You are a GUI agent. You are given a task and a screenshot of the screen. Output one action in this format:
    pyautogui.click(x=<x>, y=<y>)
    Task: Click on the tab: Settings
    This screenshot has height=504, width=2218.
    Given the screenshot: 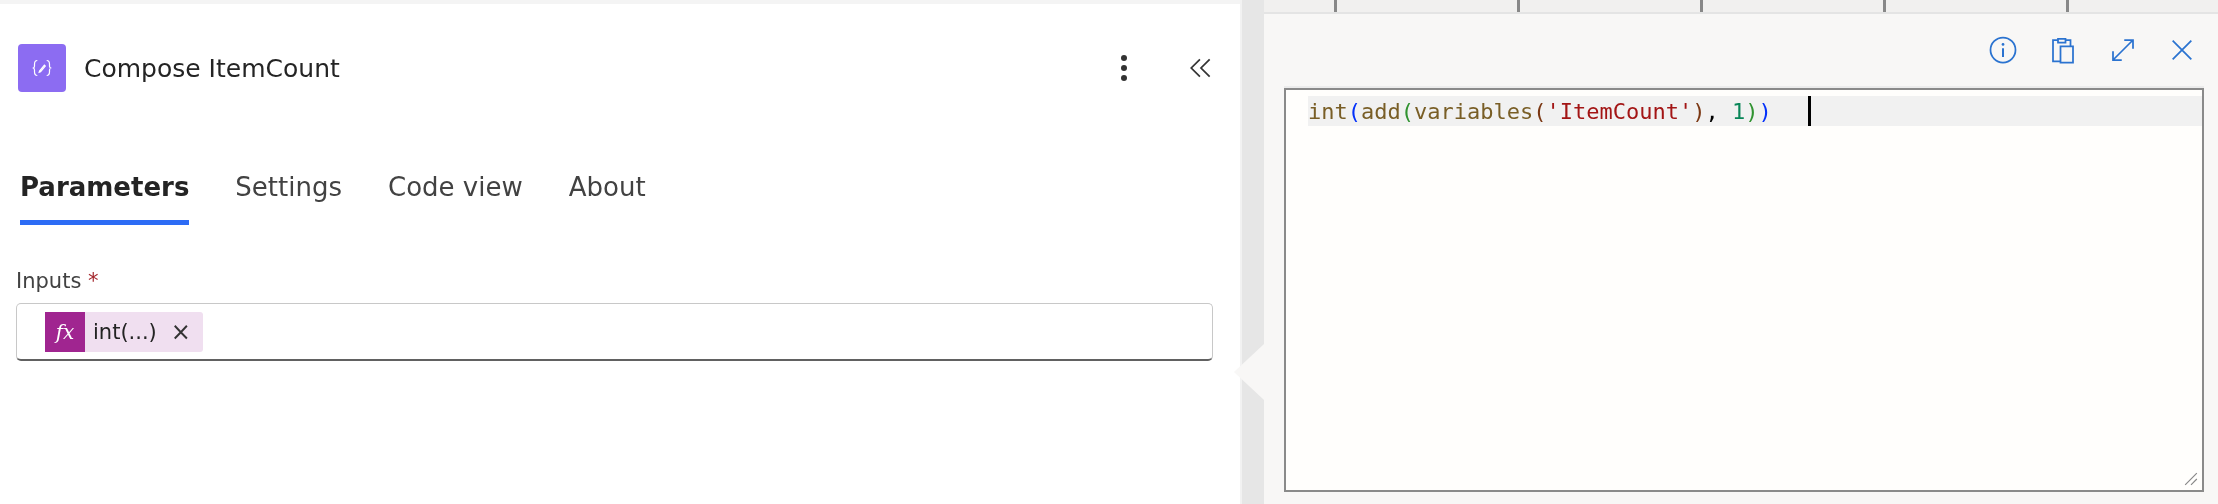 What is the action you would take?
    pyautogui.click(x=288, y=198)
    